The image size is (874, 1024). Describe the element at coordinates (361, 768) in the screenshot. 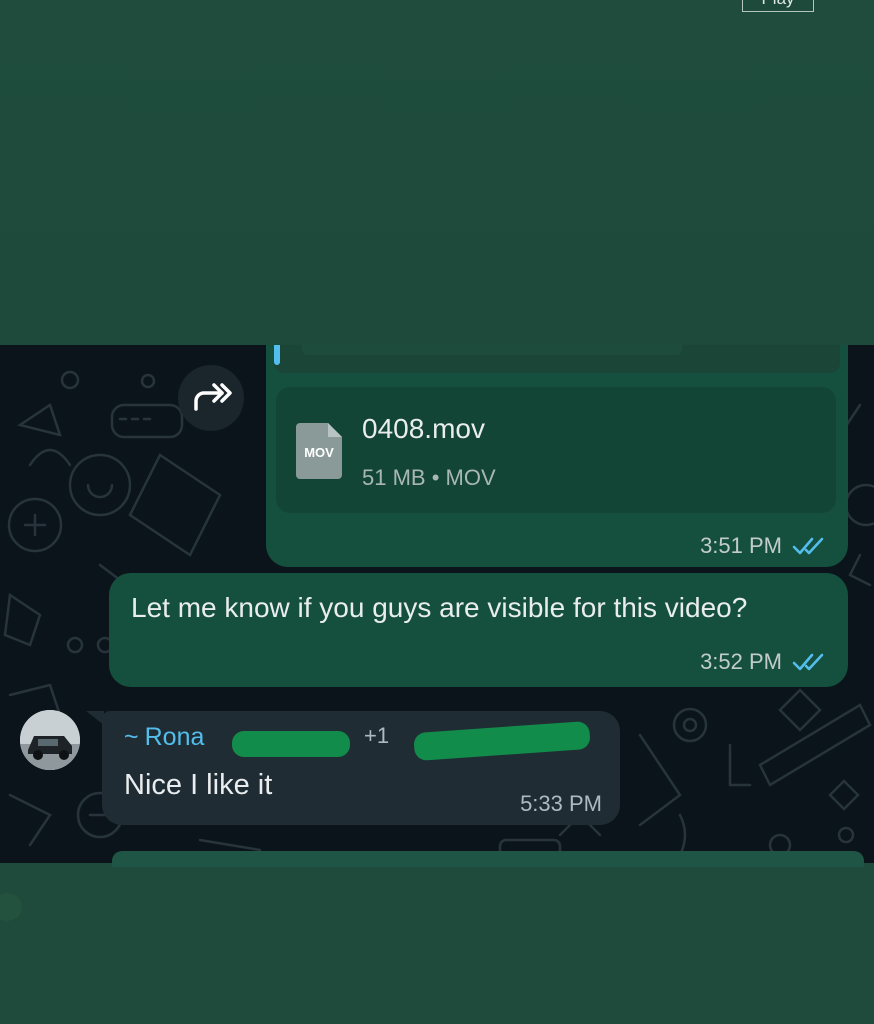

I see `incoming-text-message: ~ Rona +1 Nice I like it 5:33 PM` at that location.